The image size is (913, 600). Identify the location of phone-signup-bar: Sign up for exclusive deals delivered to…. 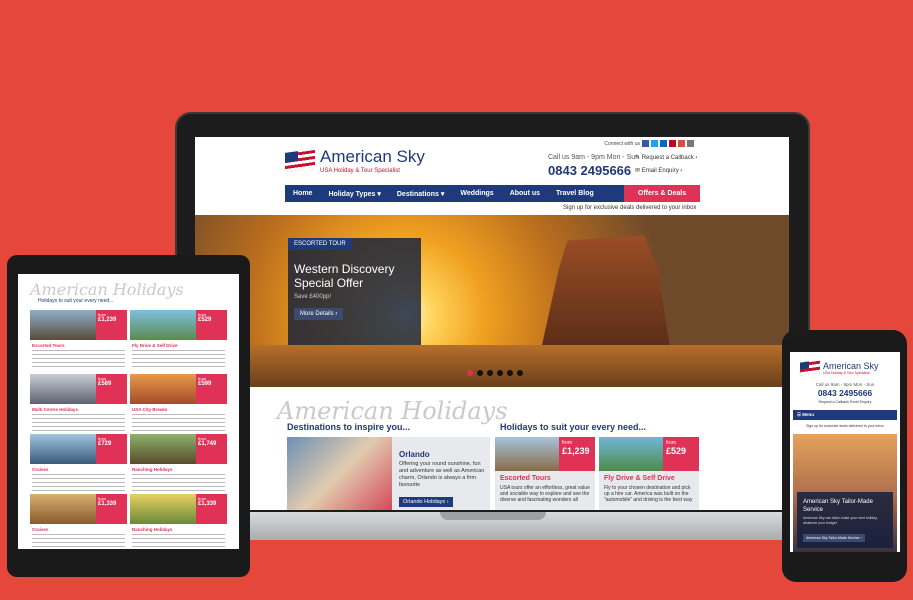
(845, 426).